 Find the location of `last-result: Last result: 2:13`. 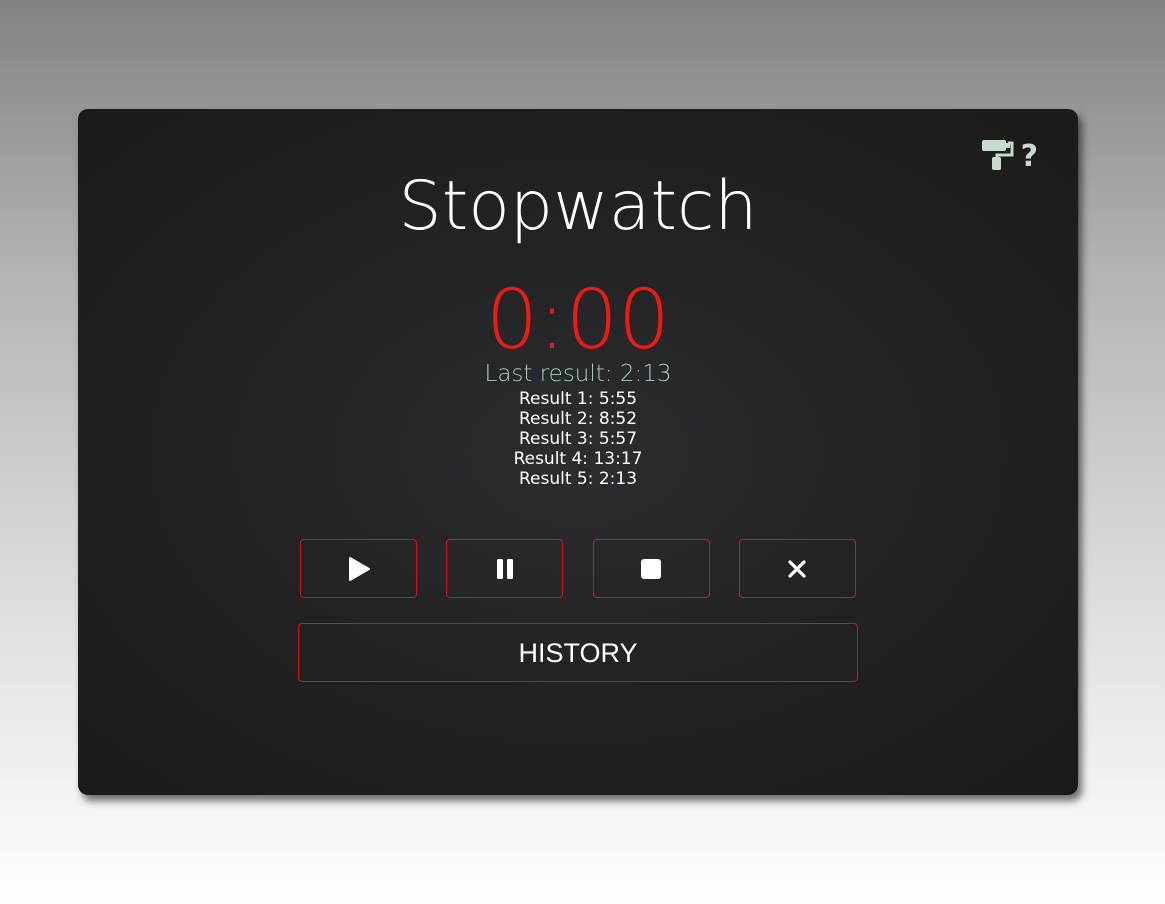

last-result: Last result: 2:13 is located at coordinates (578, 374).